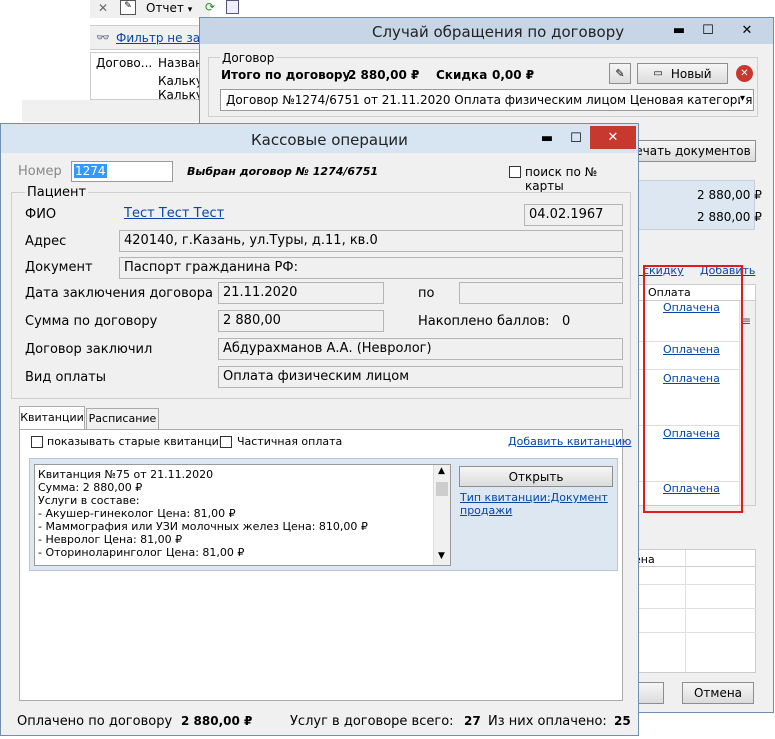 Image resolution: width=775 pixels, height=739 pixels. I want to click on number-input: 1274, so click(122, 171).